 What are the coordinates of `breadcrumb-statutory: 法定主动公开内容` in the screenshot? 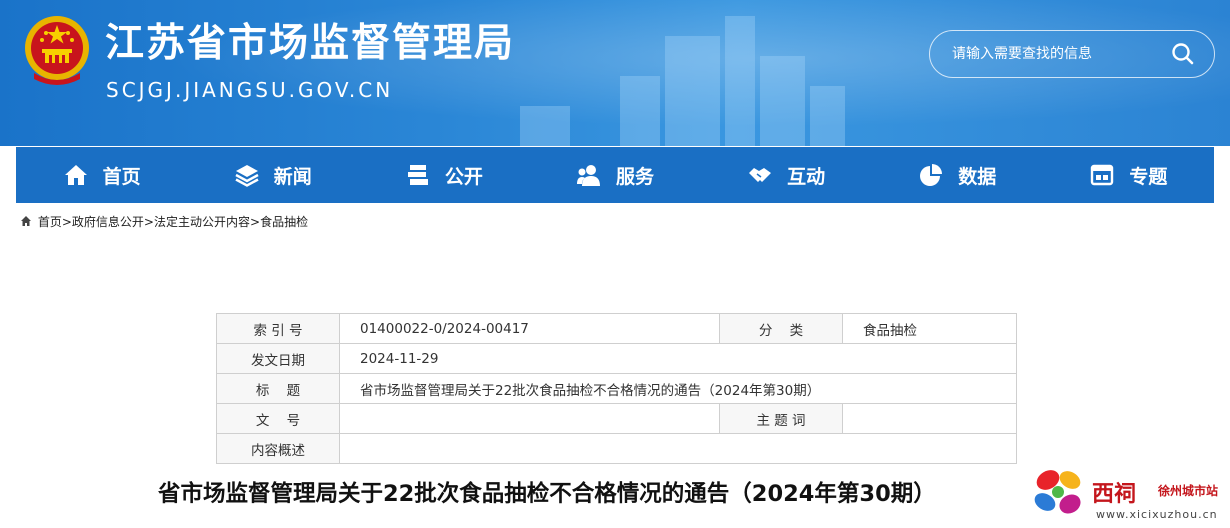 It's located at (202, 222).